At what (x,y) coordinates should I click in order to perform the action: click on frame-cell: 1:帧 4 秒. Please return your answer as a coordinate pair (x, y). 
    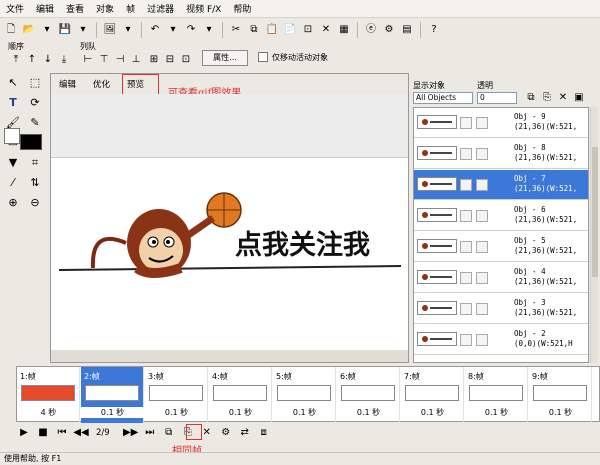
    Looking at the image, I should click on (48, 395).